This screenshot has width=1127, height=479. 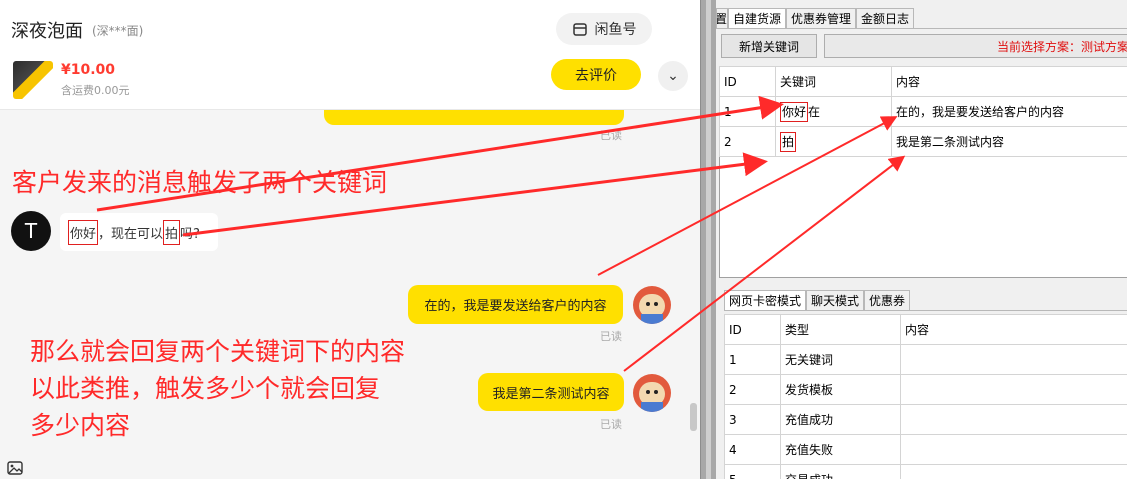 What do you see at coordinates (833, 141) in the screenshot?
I see `row-keyword: 拍` at bounding box center [833, 141].